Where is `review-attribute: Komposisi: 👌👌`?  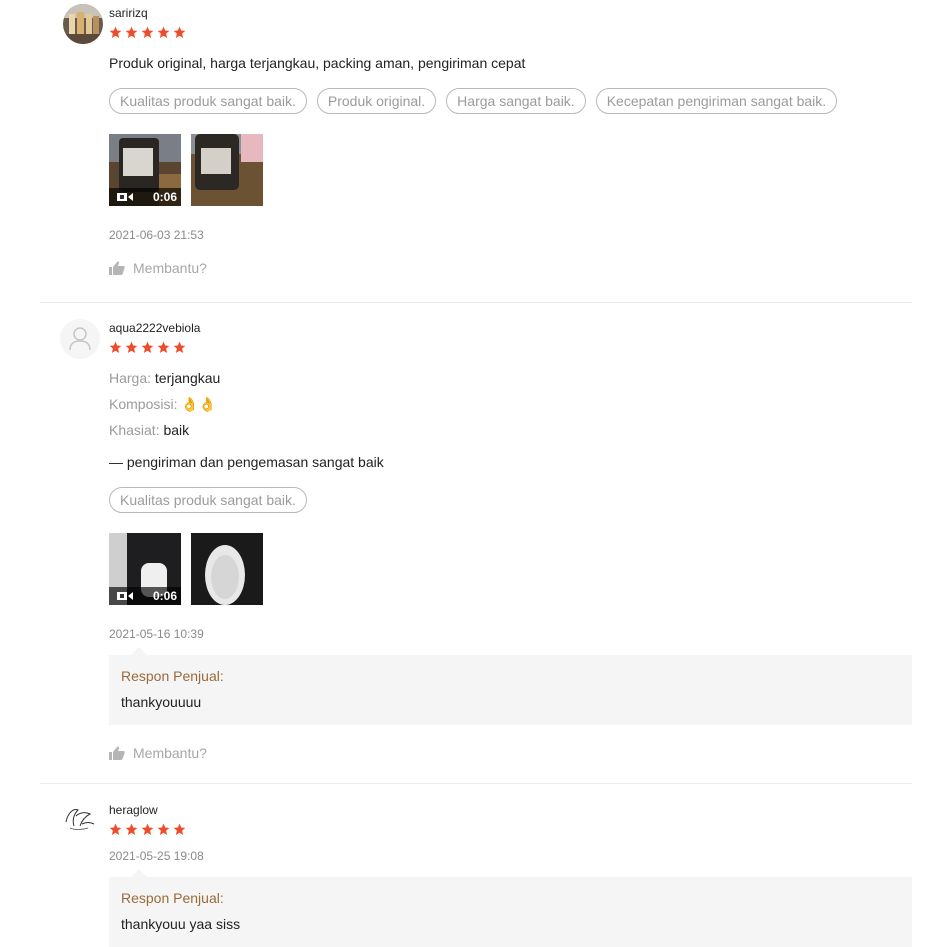 review-attribute: Komposisi: 👌👌 is located at coordinates (510, 404).